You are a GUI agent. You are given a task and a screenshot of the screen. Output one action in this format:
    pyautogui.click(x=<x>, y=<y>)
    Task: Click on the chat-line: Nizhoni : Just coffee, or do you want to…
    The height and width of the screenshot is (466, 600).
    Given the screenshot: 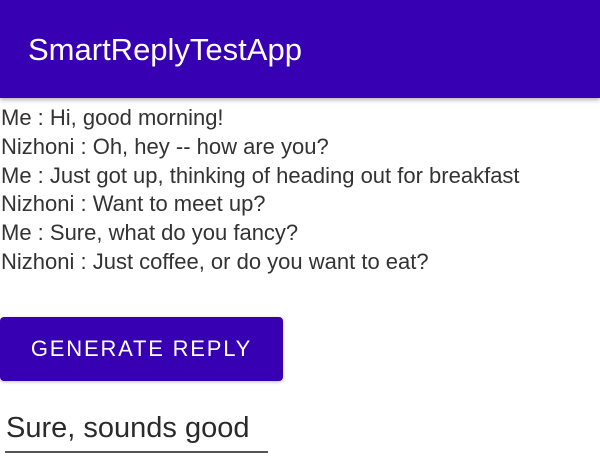 What is the action you would take?
    pyautogui.click(x=215, y=261)
    